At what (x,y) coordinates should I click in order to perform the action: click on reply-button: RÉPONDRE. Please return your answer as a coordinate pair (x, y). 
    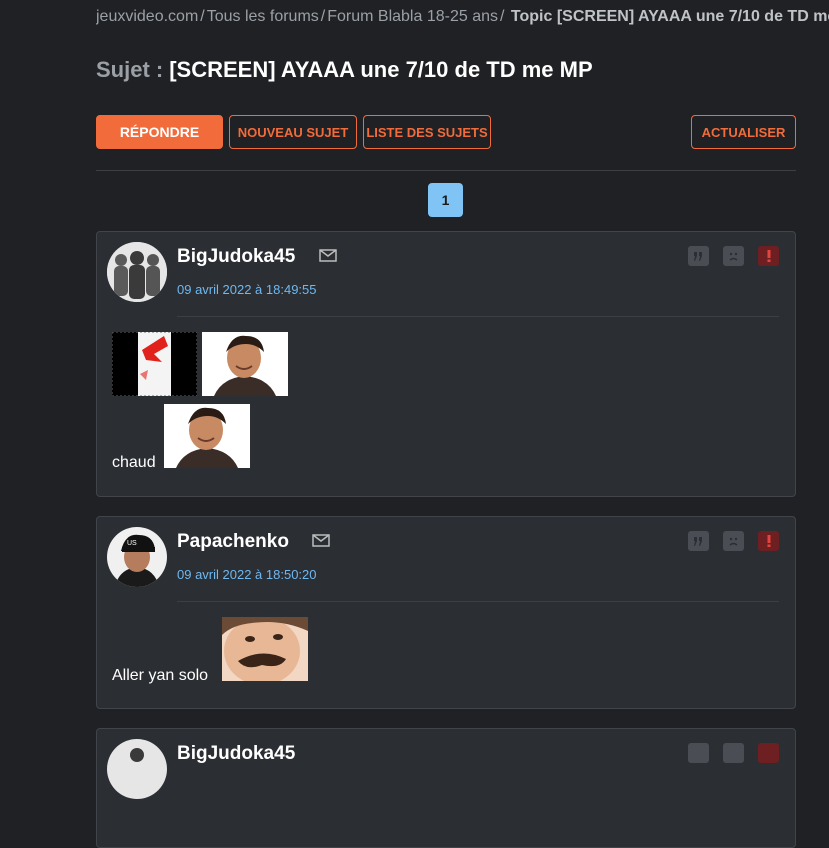
    Looking at the image, I should click on (159, 132).